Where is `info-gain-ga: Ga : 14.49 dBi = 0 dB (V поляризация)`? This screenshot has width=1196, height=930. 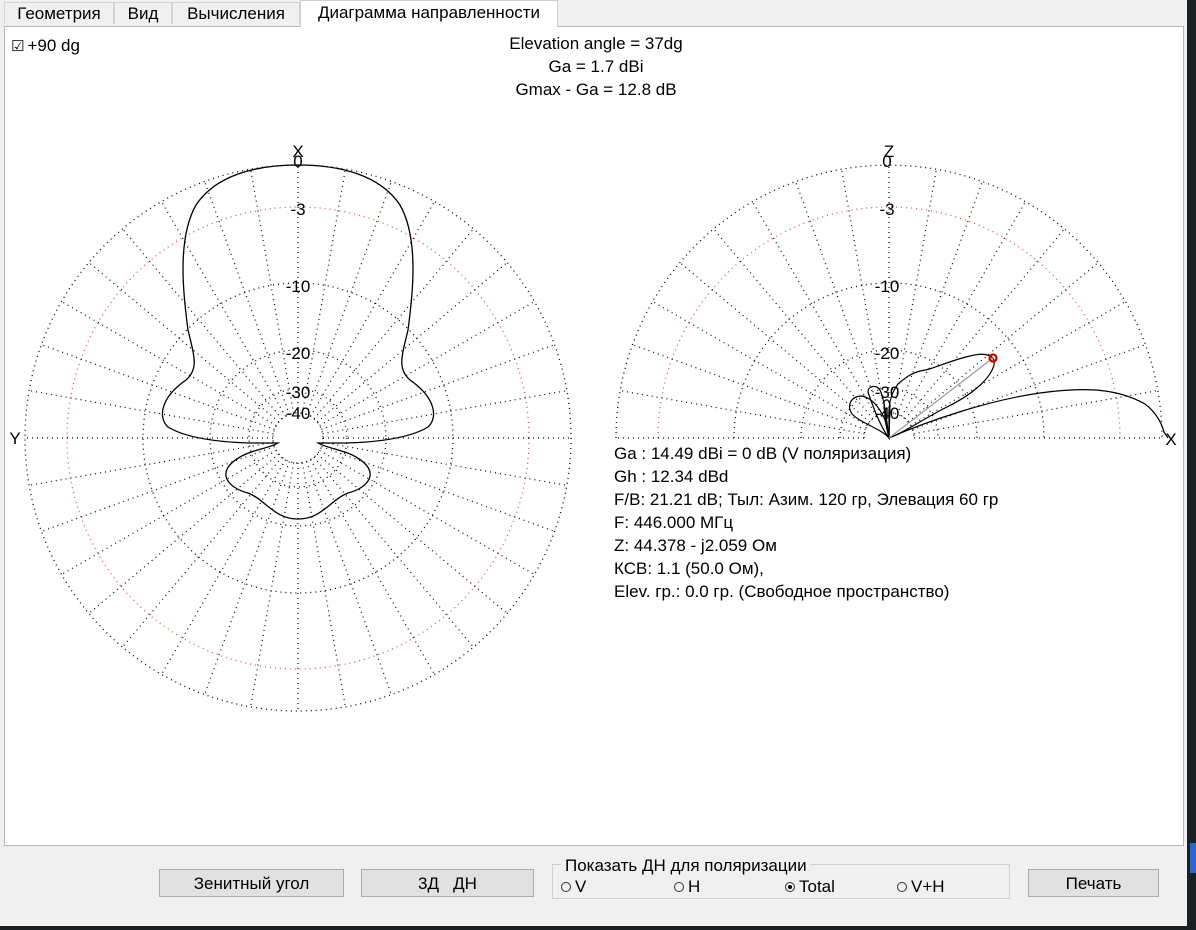
info-gain-ga: Ga : 14.49 dBi = 0 dB (V поляризация) is located at coordinates (763, 453).